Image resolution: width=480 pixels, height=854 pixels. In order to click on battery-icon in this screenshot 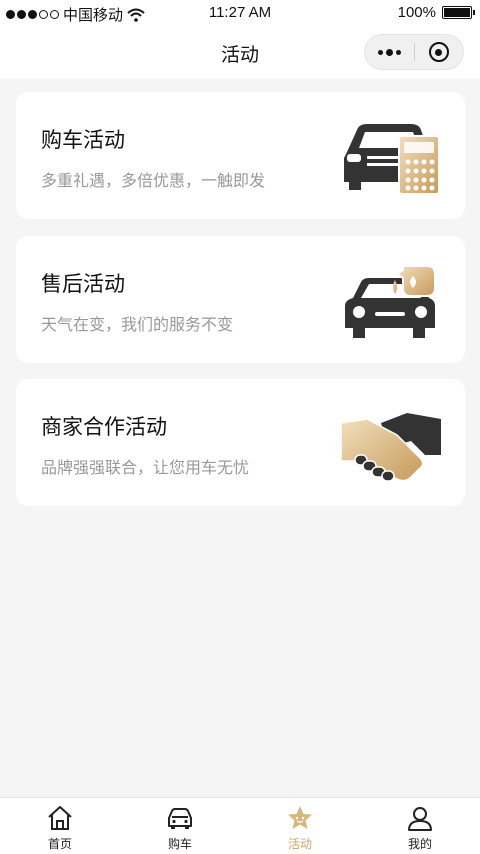, I will do `click(458, 12)`.